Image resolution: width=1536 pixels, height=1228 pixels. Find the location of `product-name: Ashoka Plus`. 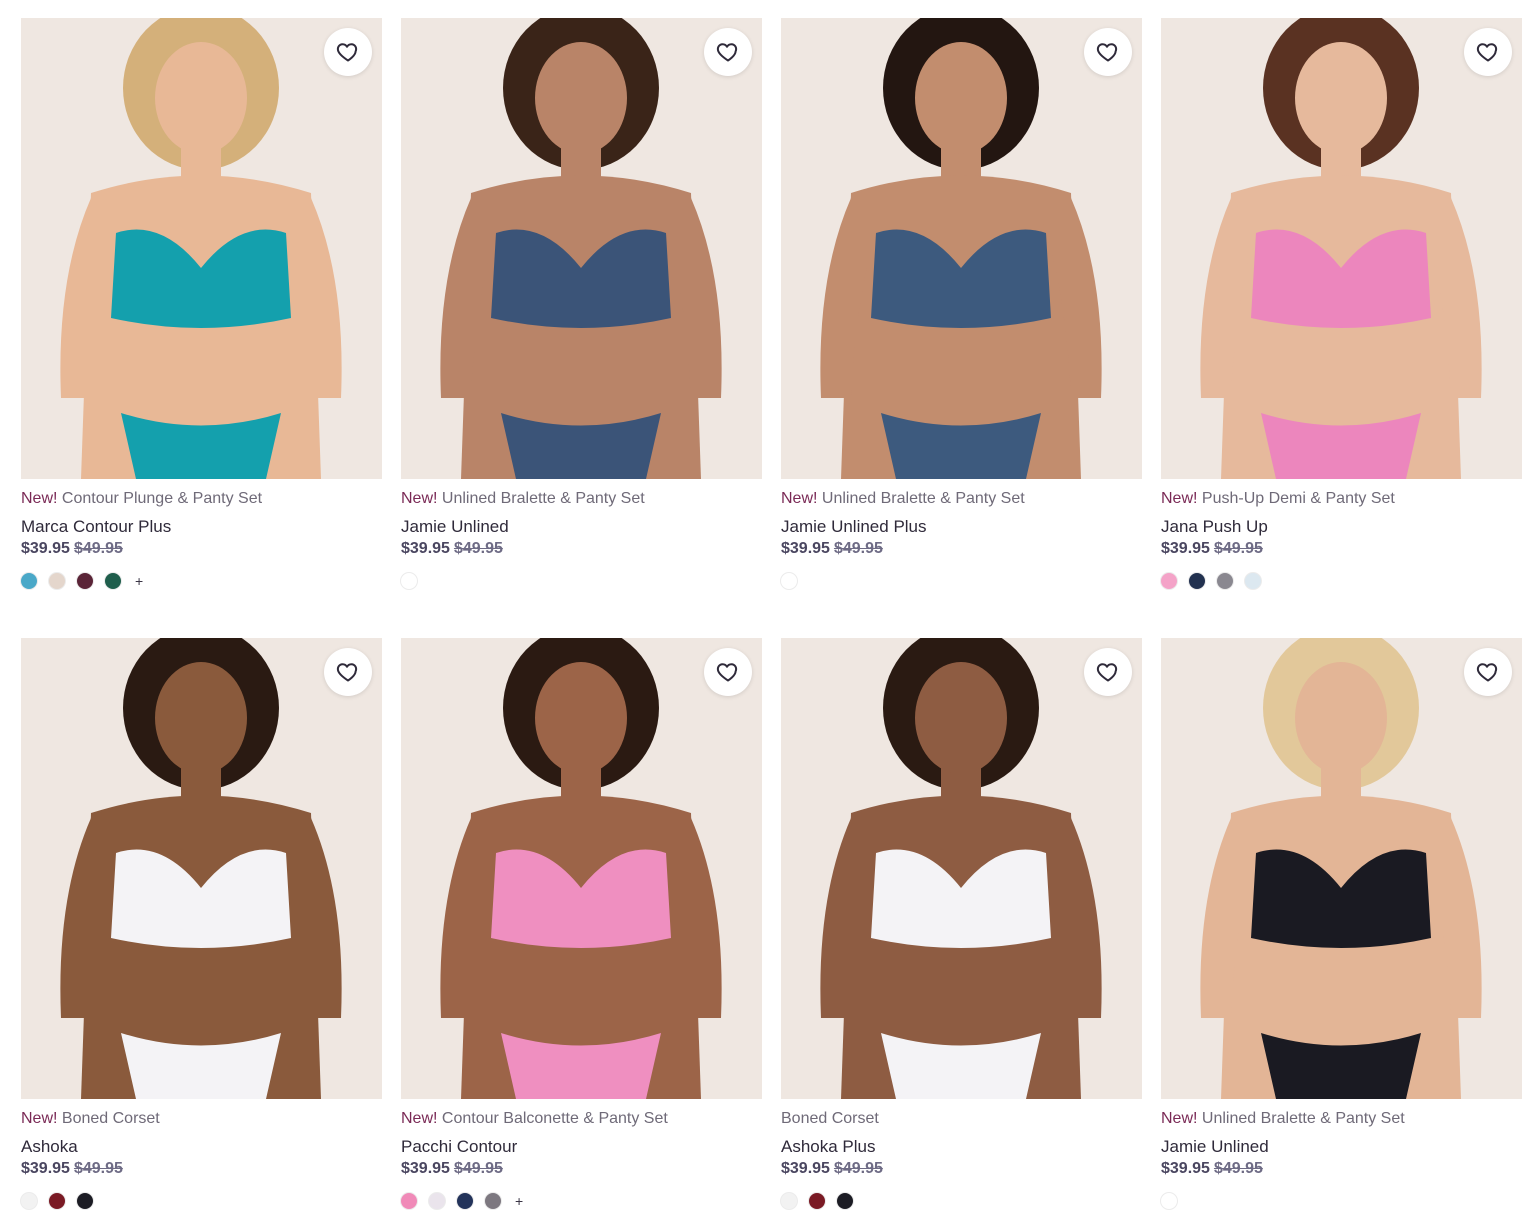

product-name: Ashoka Plus is located at coordinates (961, 1147).